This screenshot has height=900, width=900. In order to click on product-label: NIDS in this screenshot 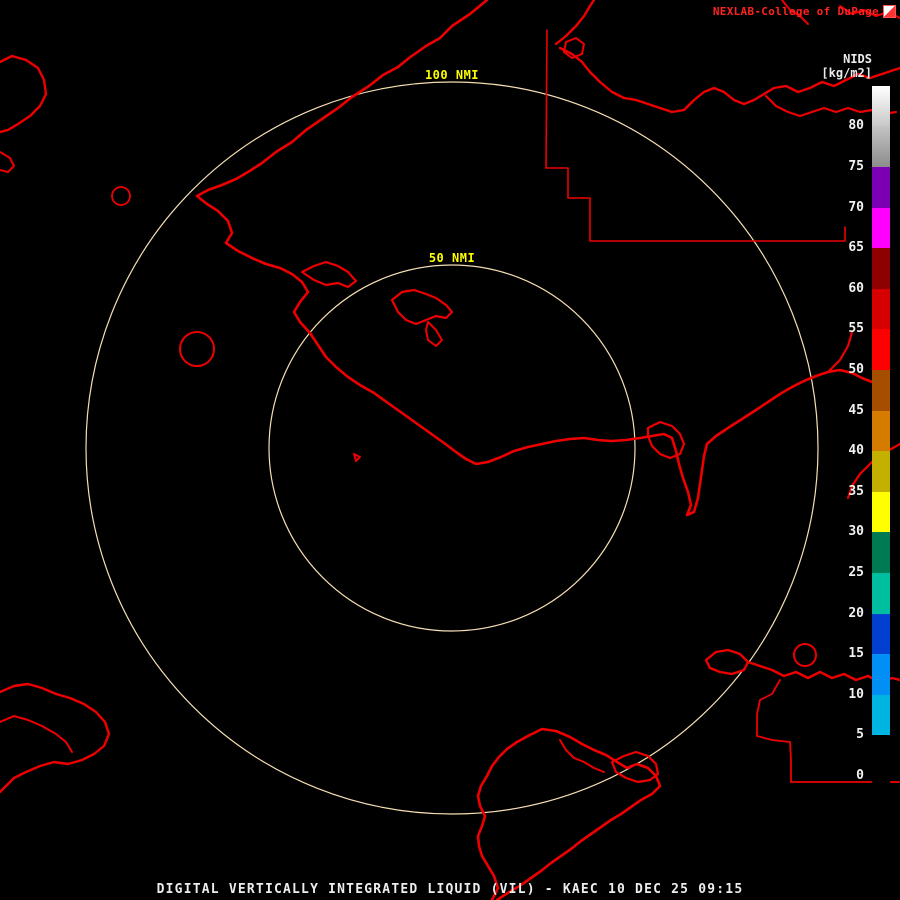, I will do `click(857, 59)`.